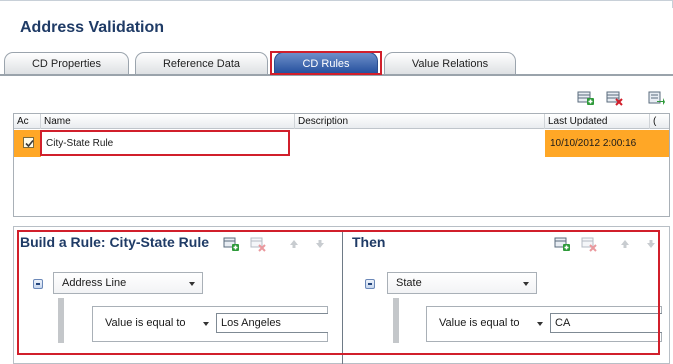 The image size is (673, 364). Describe the element at coordinates (326, 63) in the screenshot. I see `tab-highlight-box` at that location.